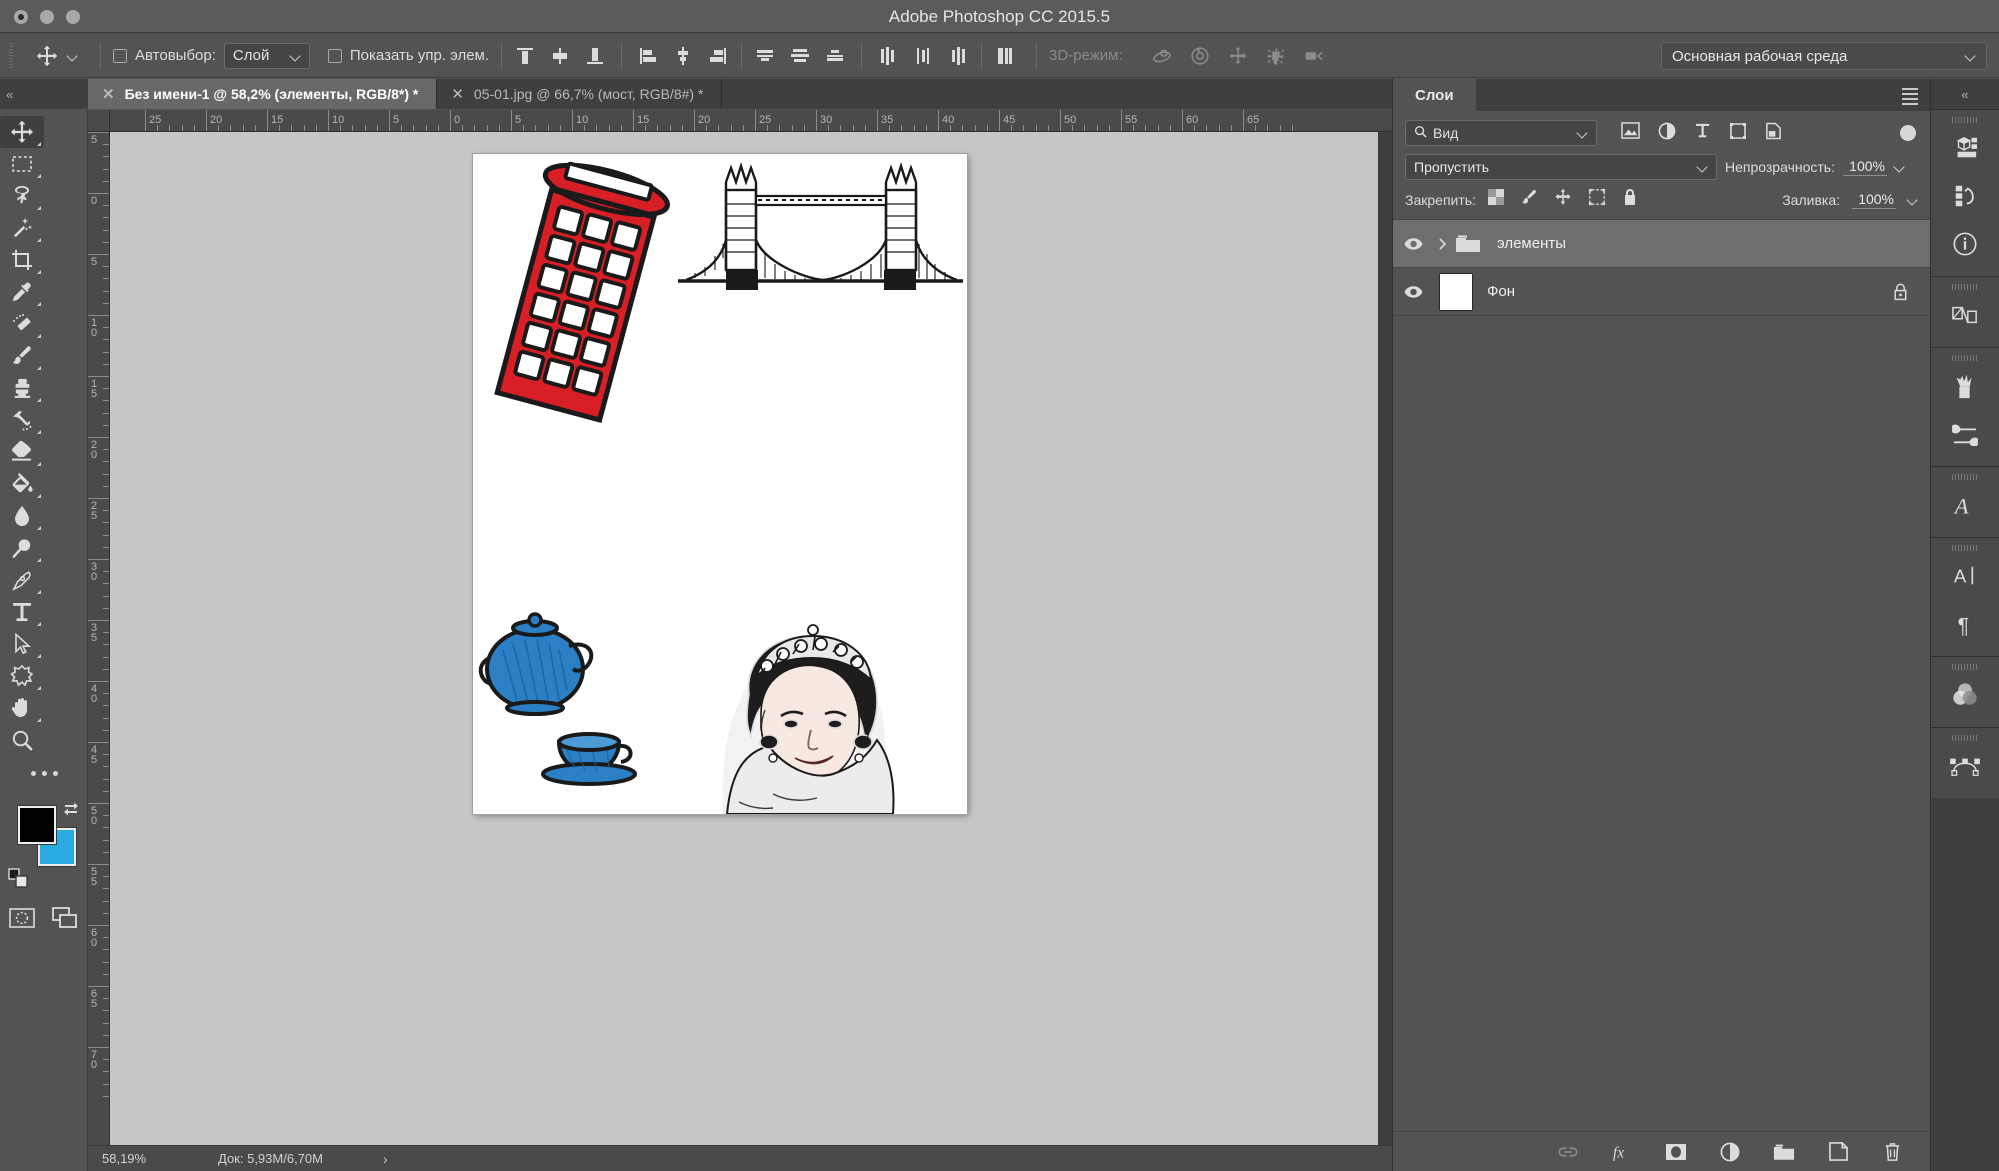  What do you see at coordinates (22, 356) in the screenshot?
I see `tool-brush` at bounding box center [22, 356].